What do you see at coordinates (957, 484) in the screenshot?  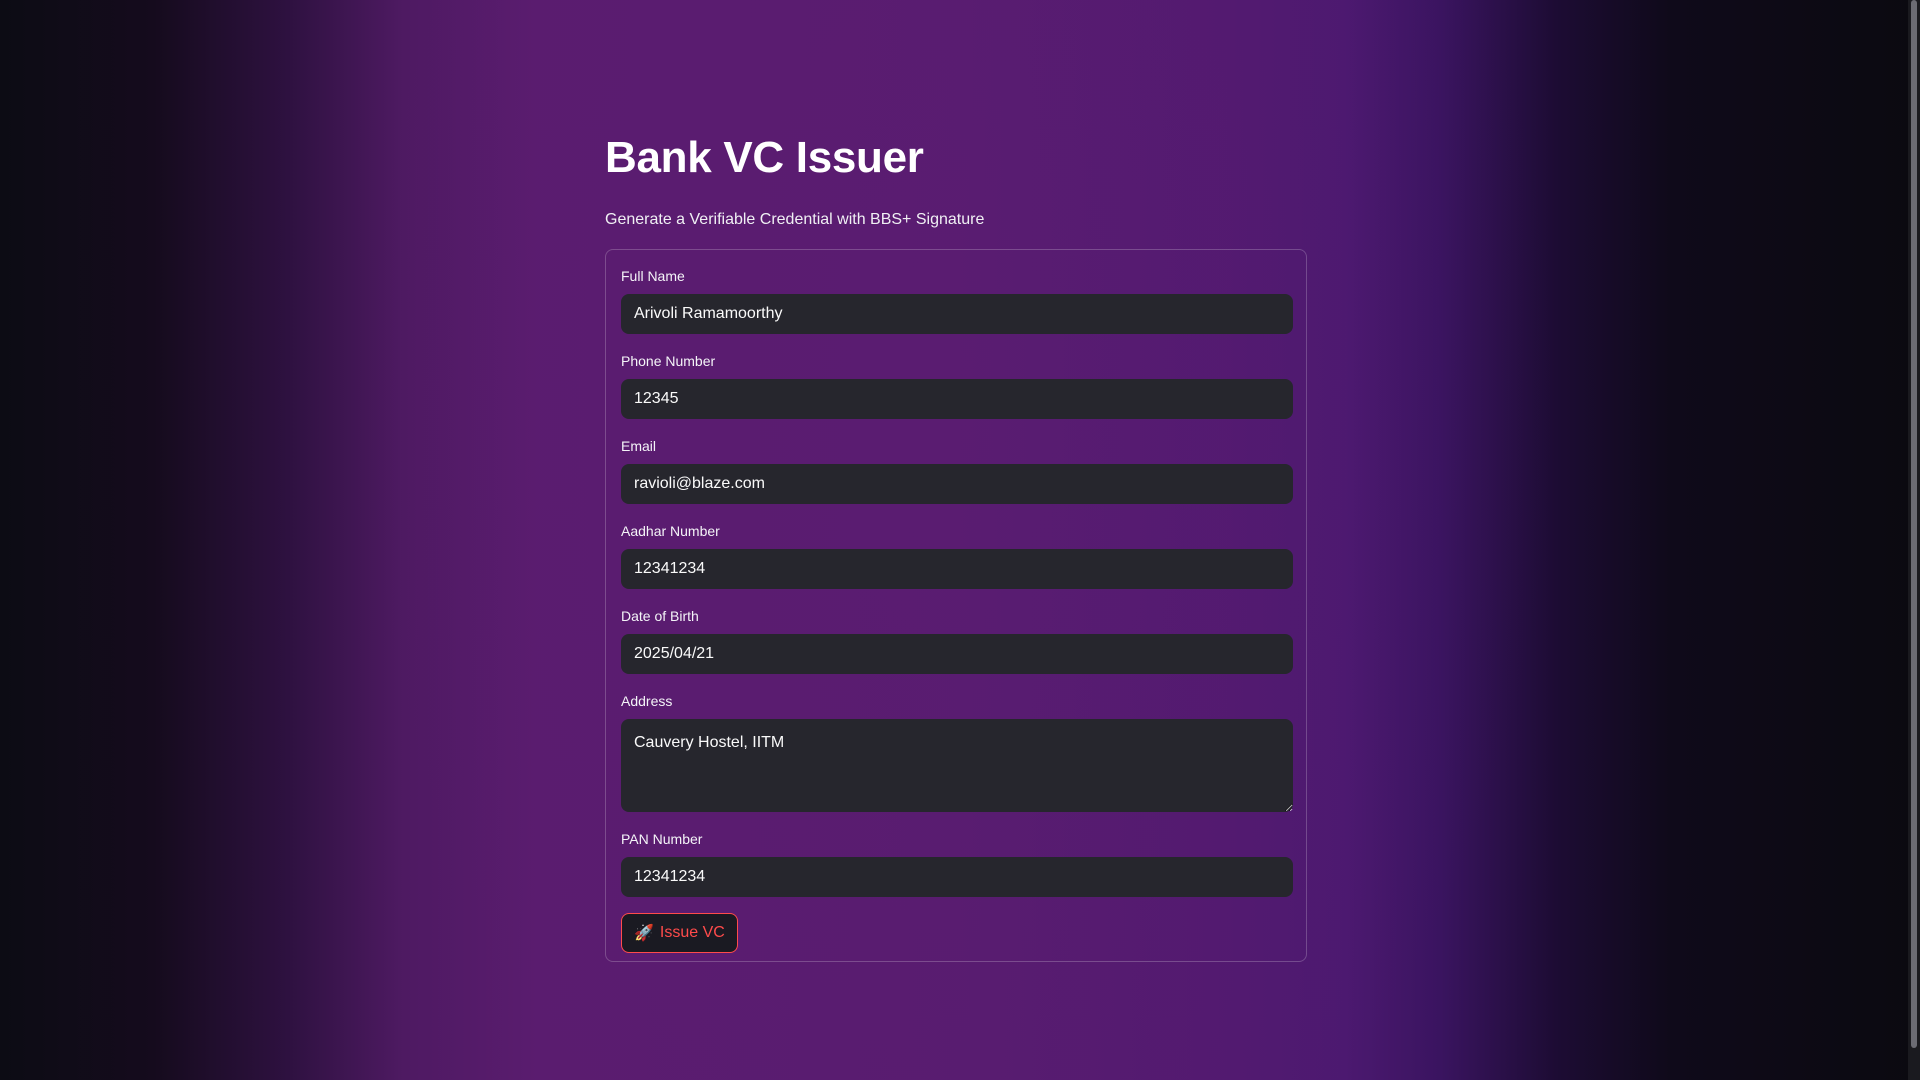 I see `email-input` at bounding box center [957, 484].